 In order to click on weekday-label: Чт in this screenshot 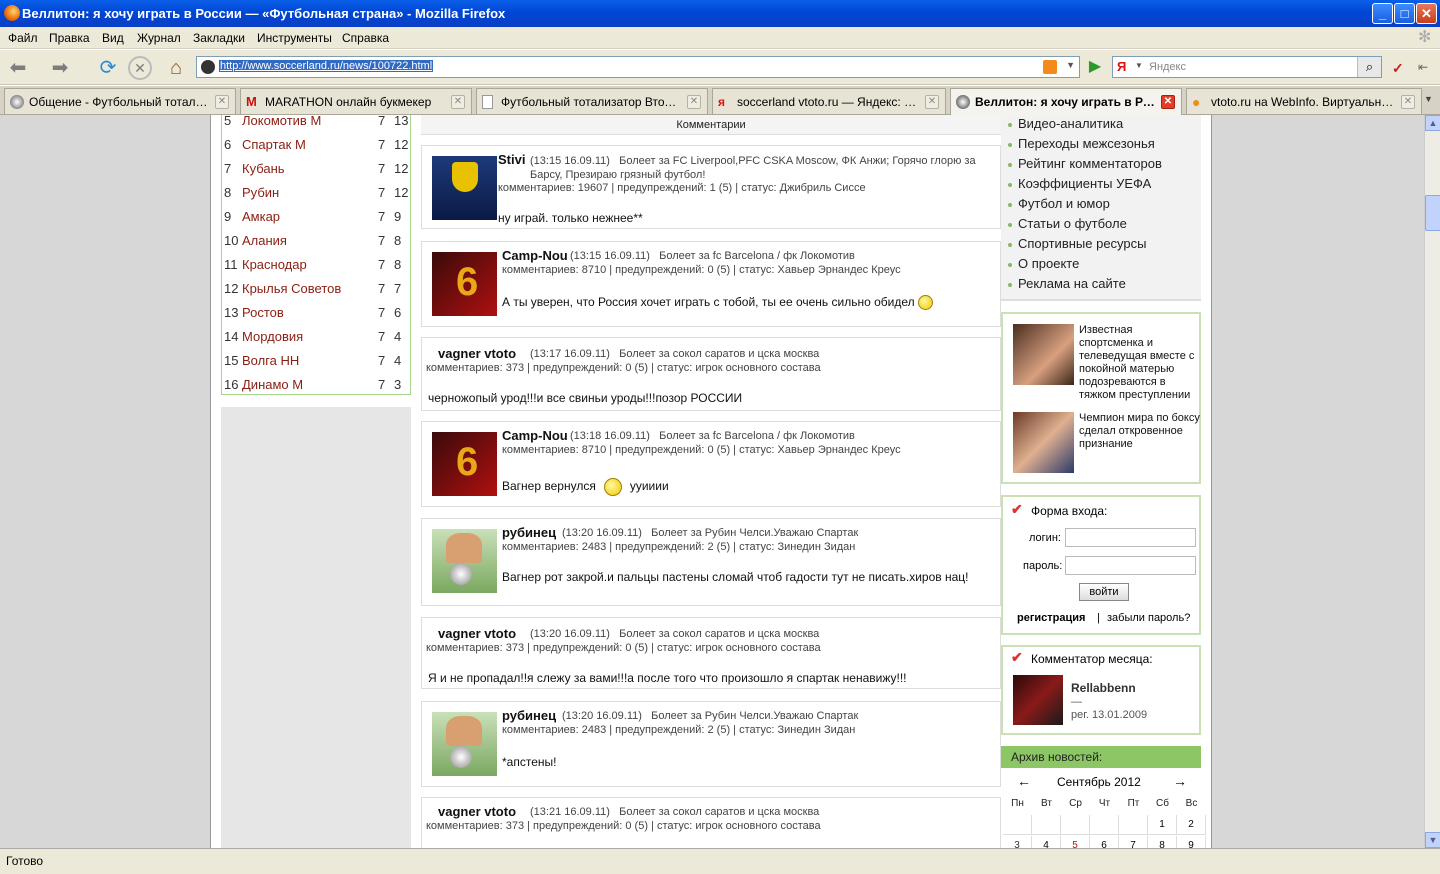, I will do `click(1104, 803)`.